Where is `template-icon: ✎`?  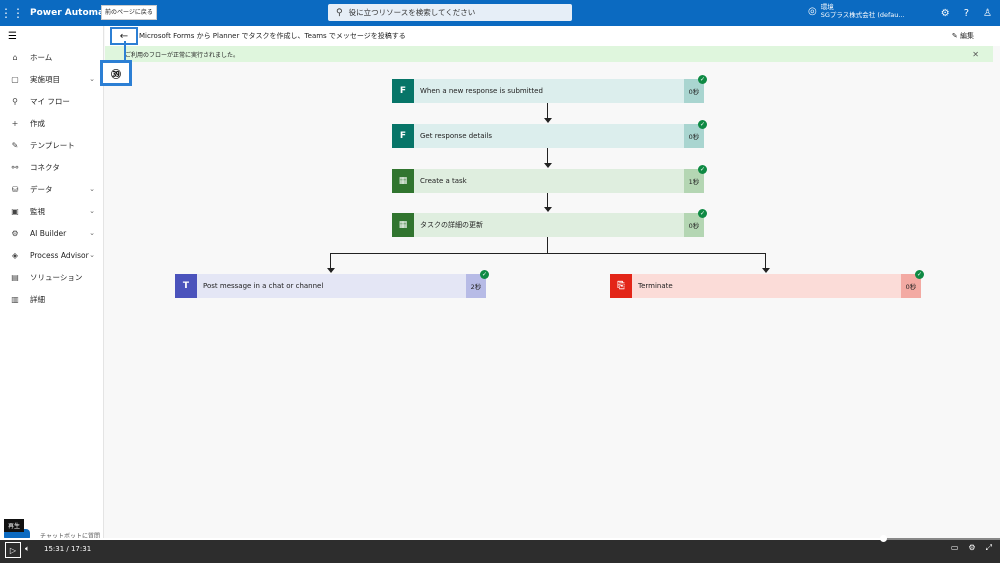 template-icon: ✎ is located at coordinates (15, 145).